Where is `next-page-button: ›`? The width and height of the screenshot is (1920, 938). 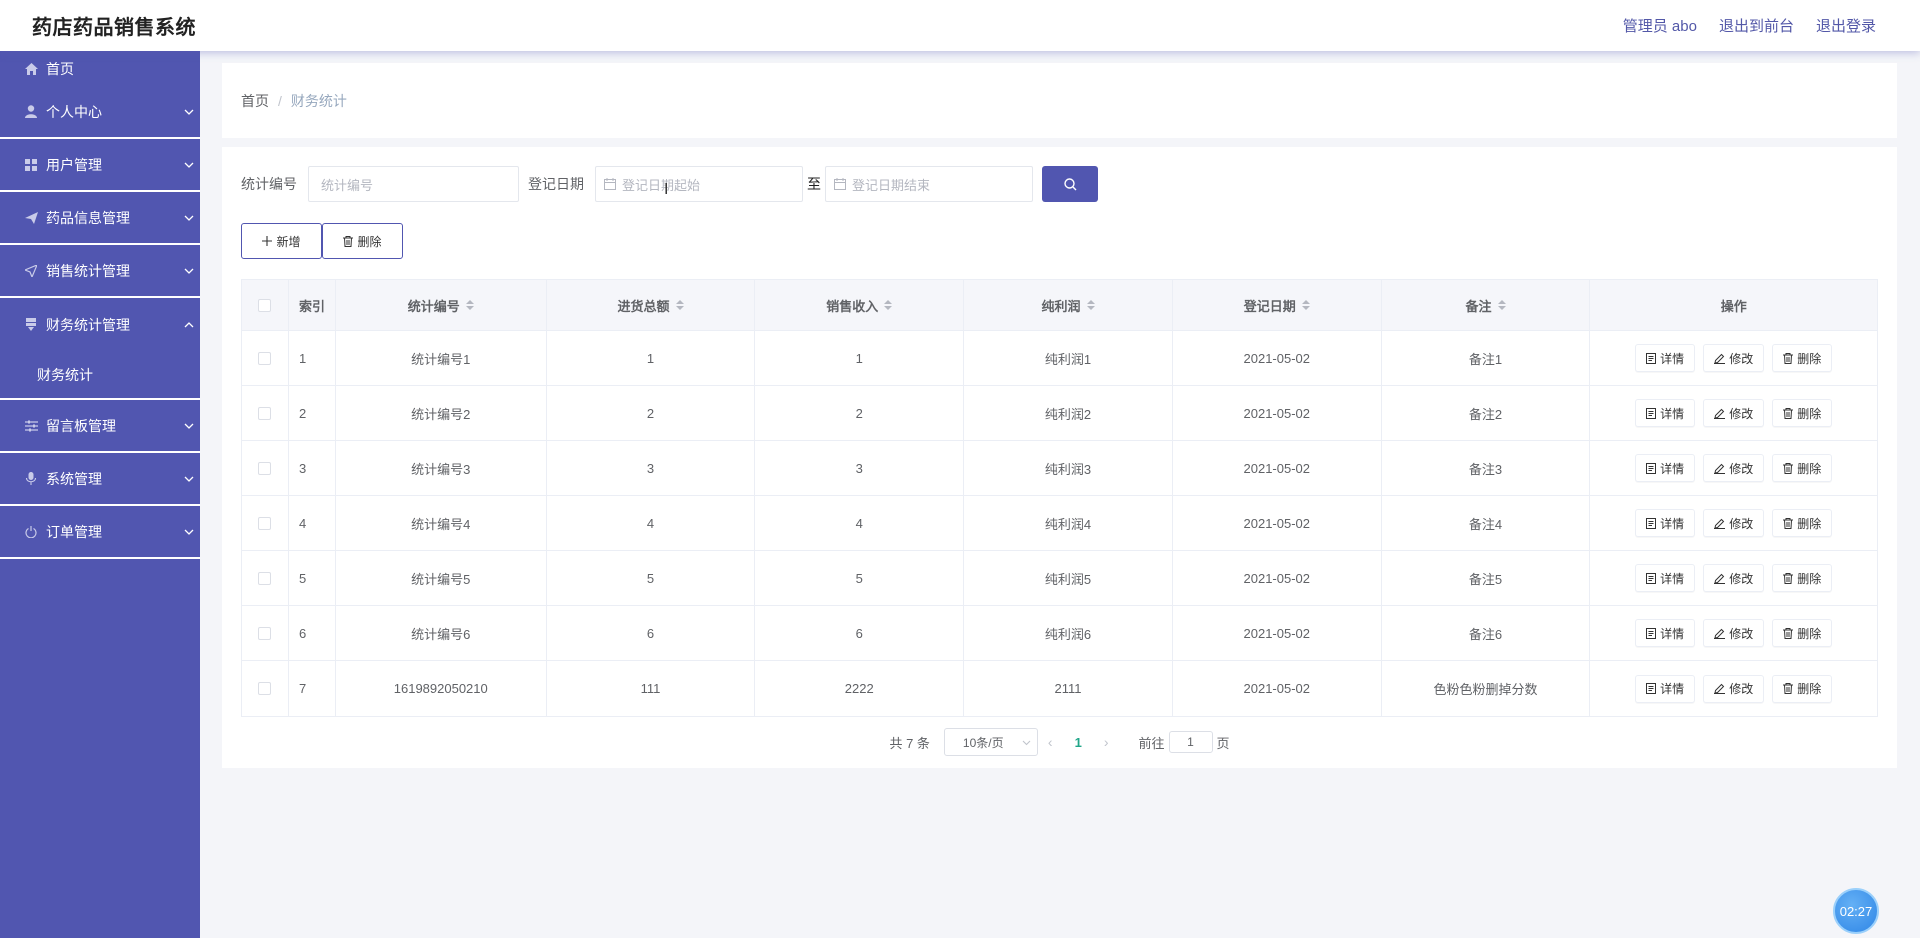 next-page-button: › is located at coordinates (1106, 742).